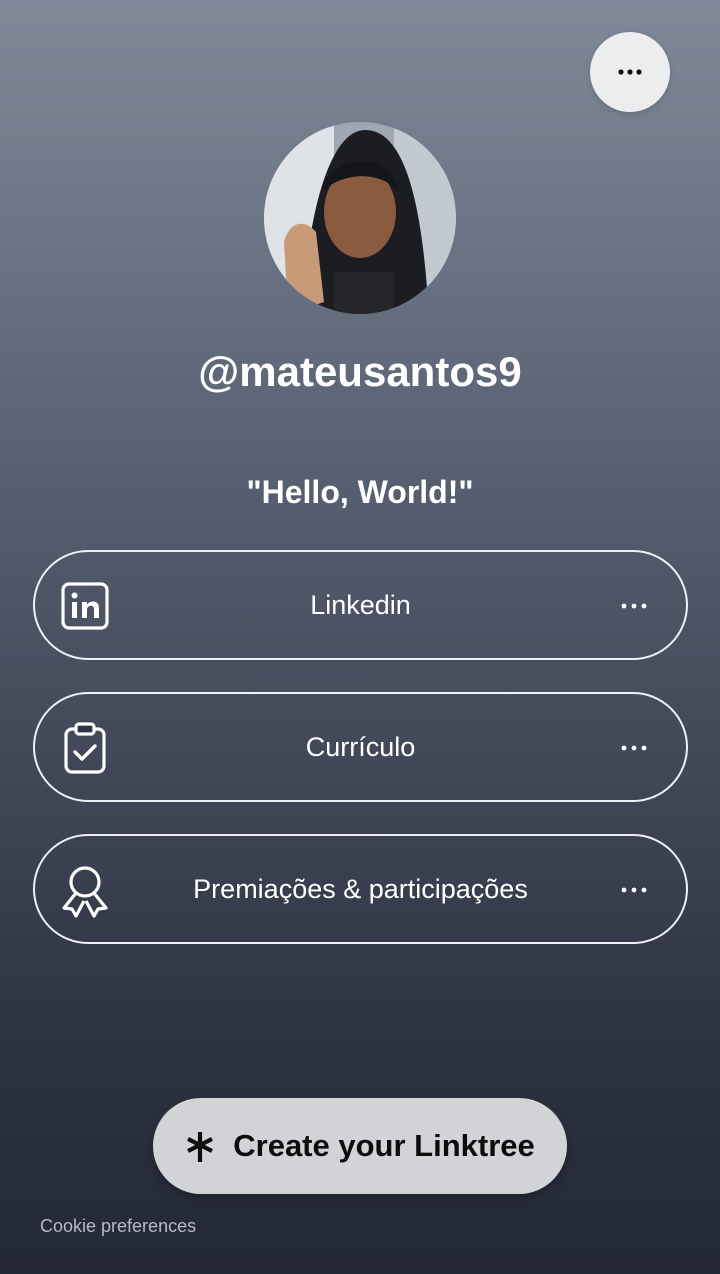 This screenshot has width=720, height=1274. I want to click on link-button-linkedin: Linkedin, so click(360, 605).